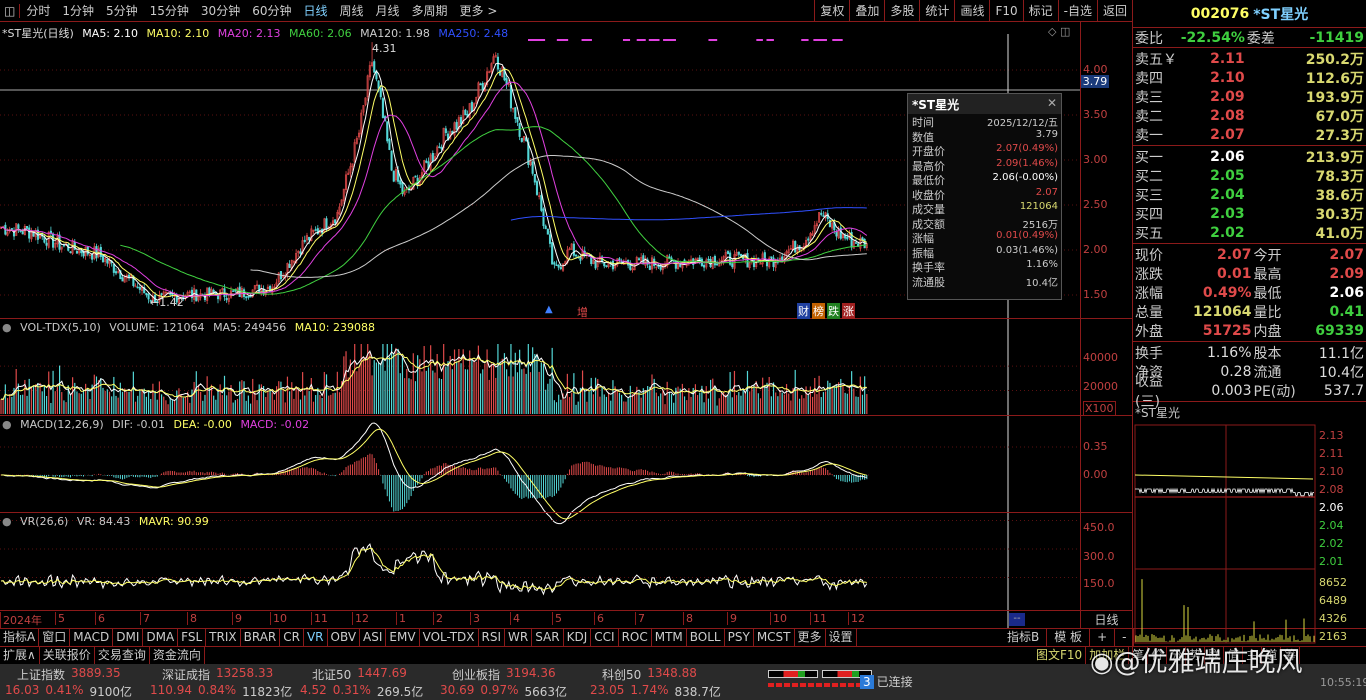 This screenshot has height=700, width=1366. Describe the element at coordinates (1249, 254) in the screenshot. I see `stat-row: 现价 2.07 今开 2.07` at that location.